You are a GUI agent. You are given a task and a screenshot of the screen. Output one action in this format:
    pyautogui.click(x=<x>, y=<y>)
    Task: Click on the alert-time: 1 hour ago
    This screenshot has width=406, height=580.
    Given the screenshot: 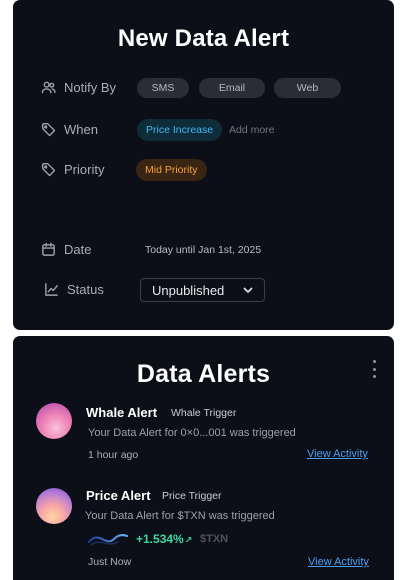 What is the action you would take?
    pyautogui.click(x=113, y=455)
    